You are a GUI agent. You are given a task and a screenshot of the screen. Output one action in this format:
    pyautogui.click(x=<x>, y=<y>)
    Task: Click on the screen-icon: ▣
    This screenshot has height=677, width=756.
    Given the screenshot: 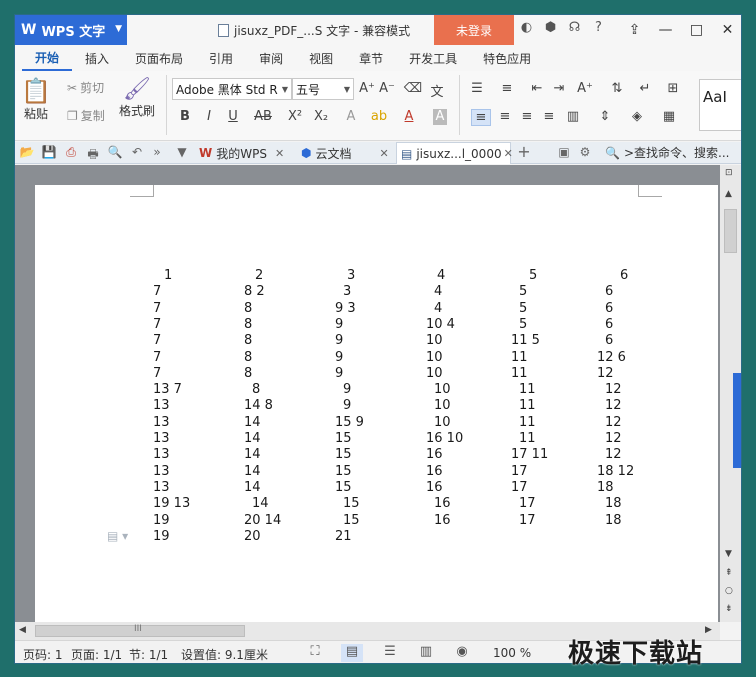 What is the action you would take?
    pyautogui.click(x=564, y=152)
    